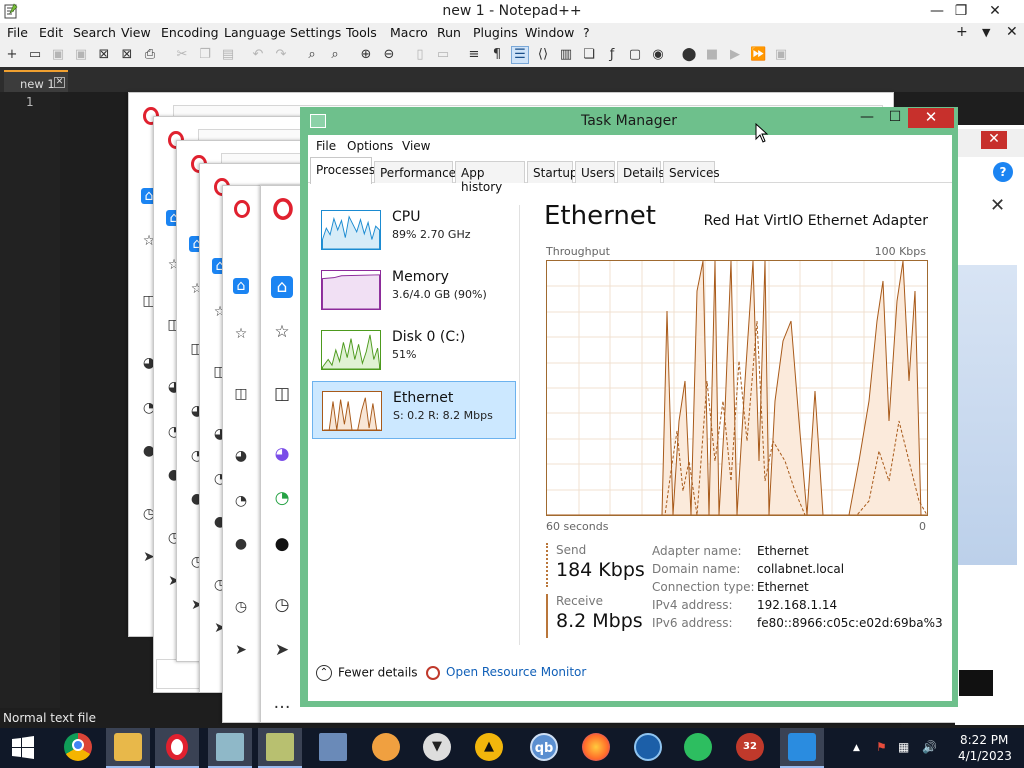 This screenshot has height=768, width=1024. What do you see at coordinates (1012, 32) in the screenshot?
I see `close-tab-button: ✕` at bounding box center [1012, 32].